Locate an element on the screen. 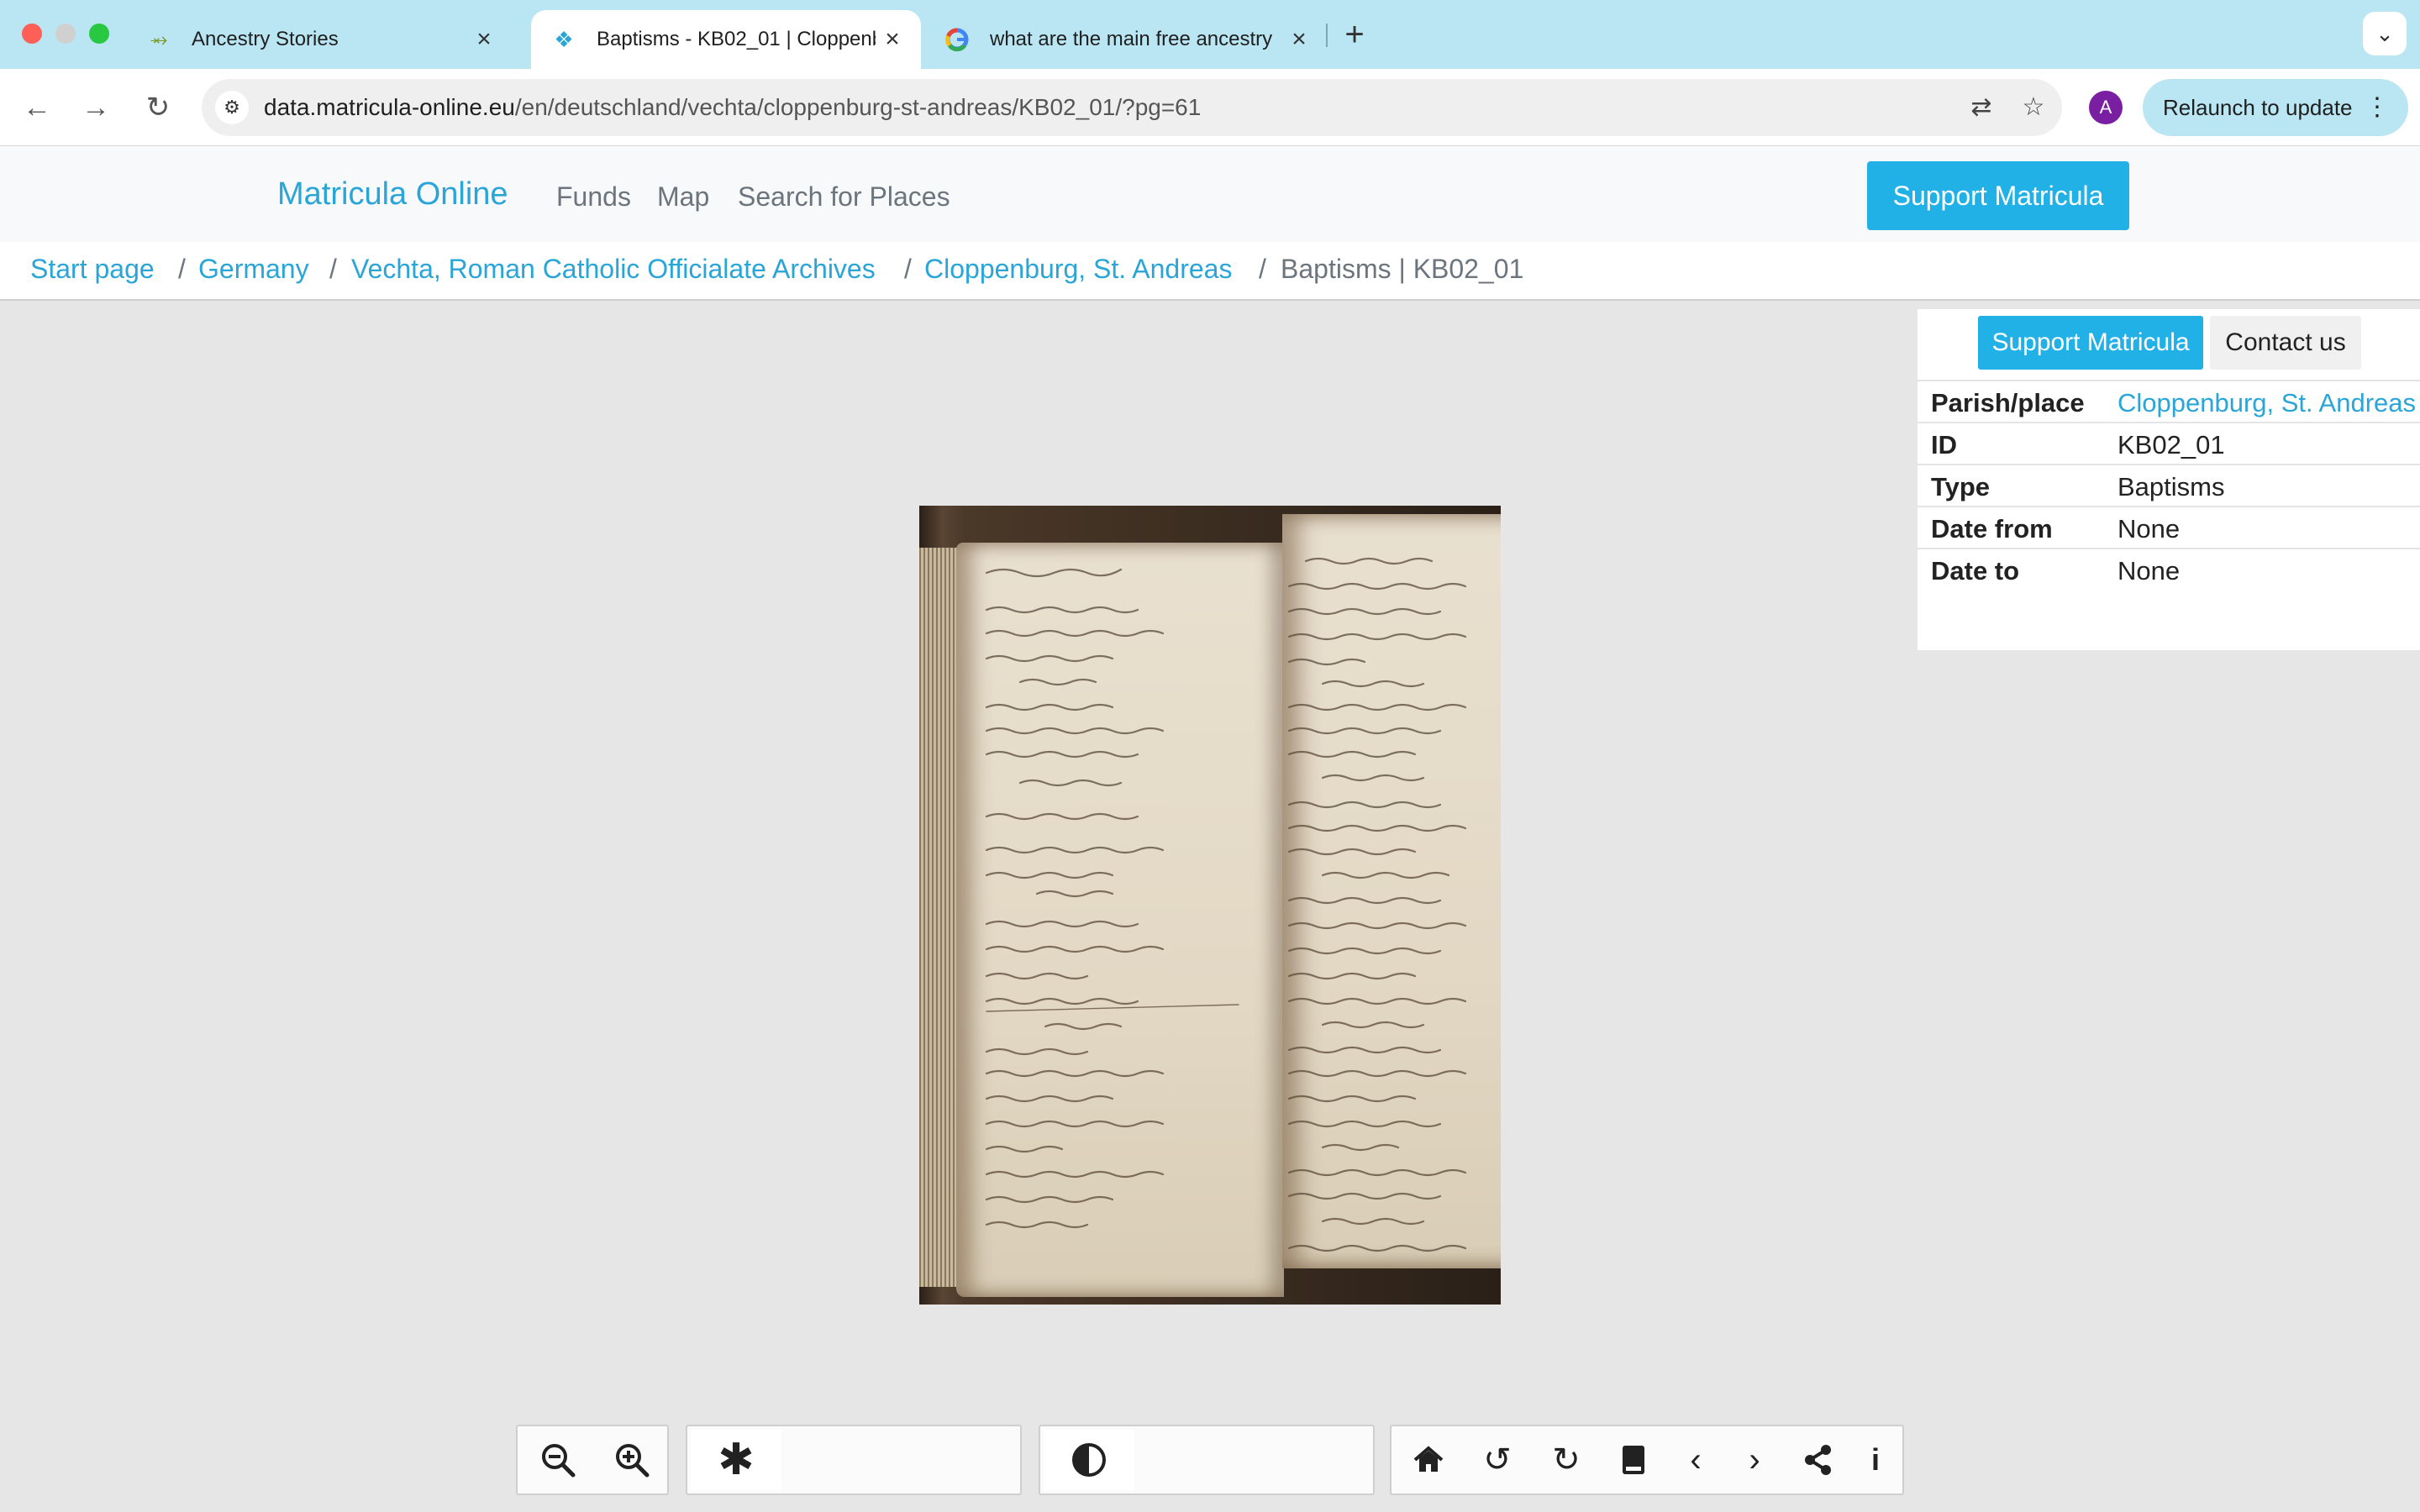 This screenshot has height=1512, width=2420. google-g-icon is located at coordinates (957, 39).